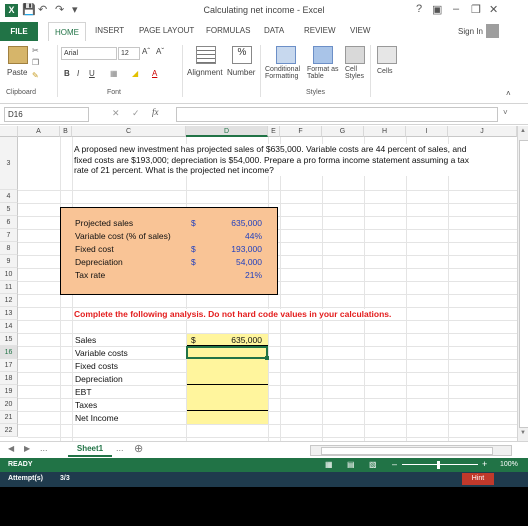 The width and height of the screenshot is (528, 526). I want to click on grow-font-icon: Aˆ, so click(146, 51).